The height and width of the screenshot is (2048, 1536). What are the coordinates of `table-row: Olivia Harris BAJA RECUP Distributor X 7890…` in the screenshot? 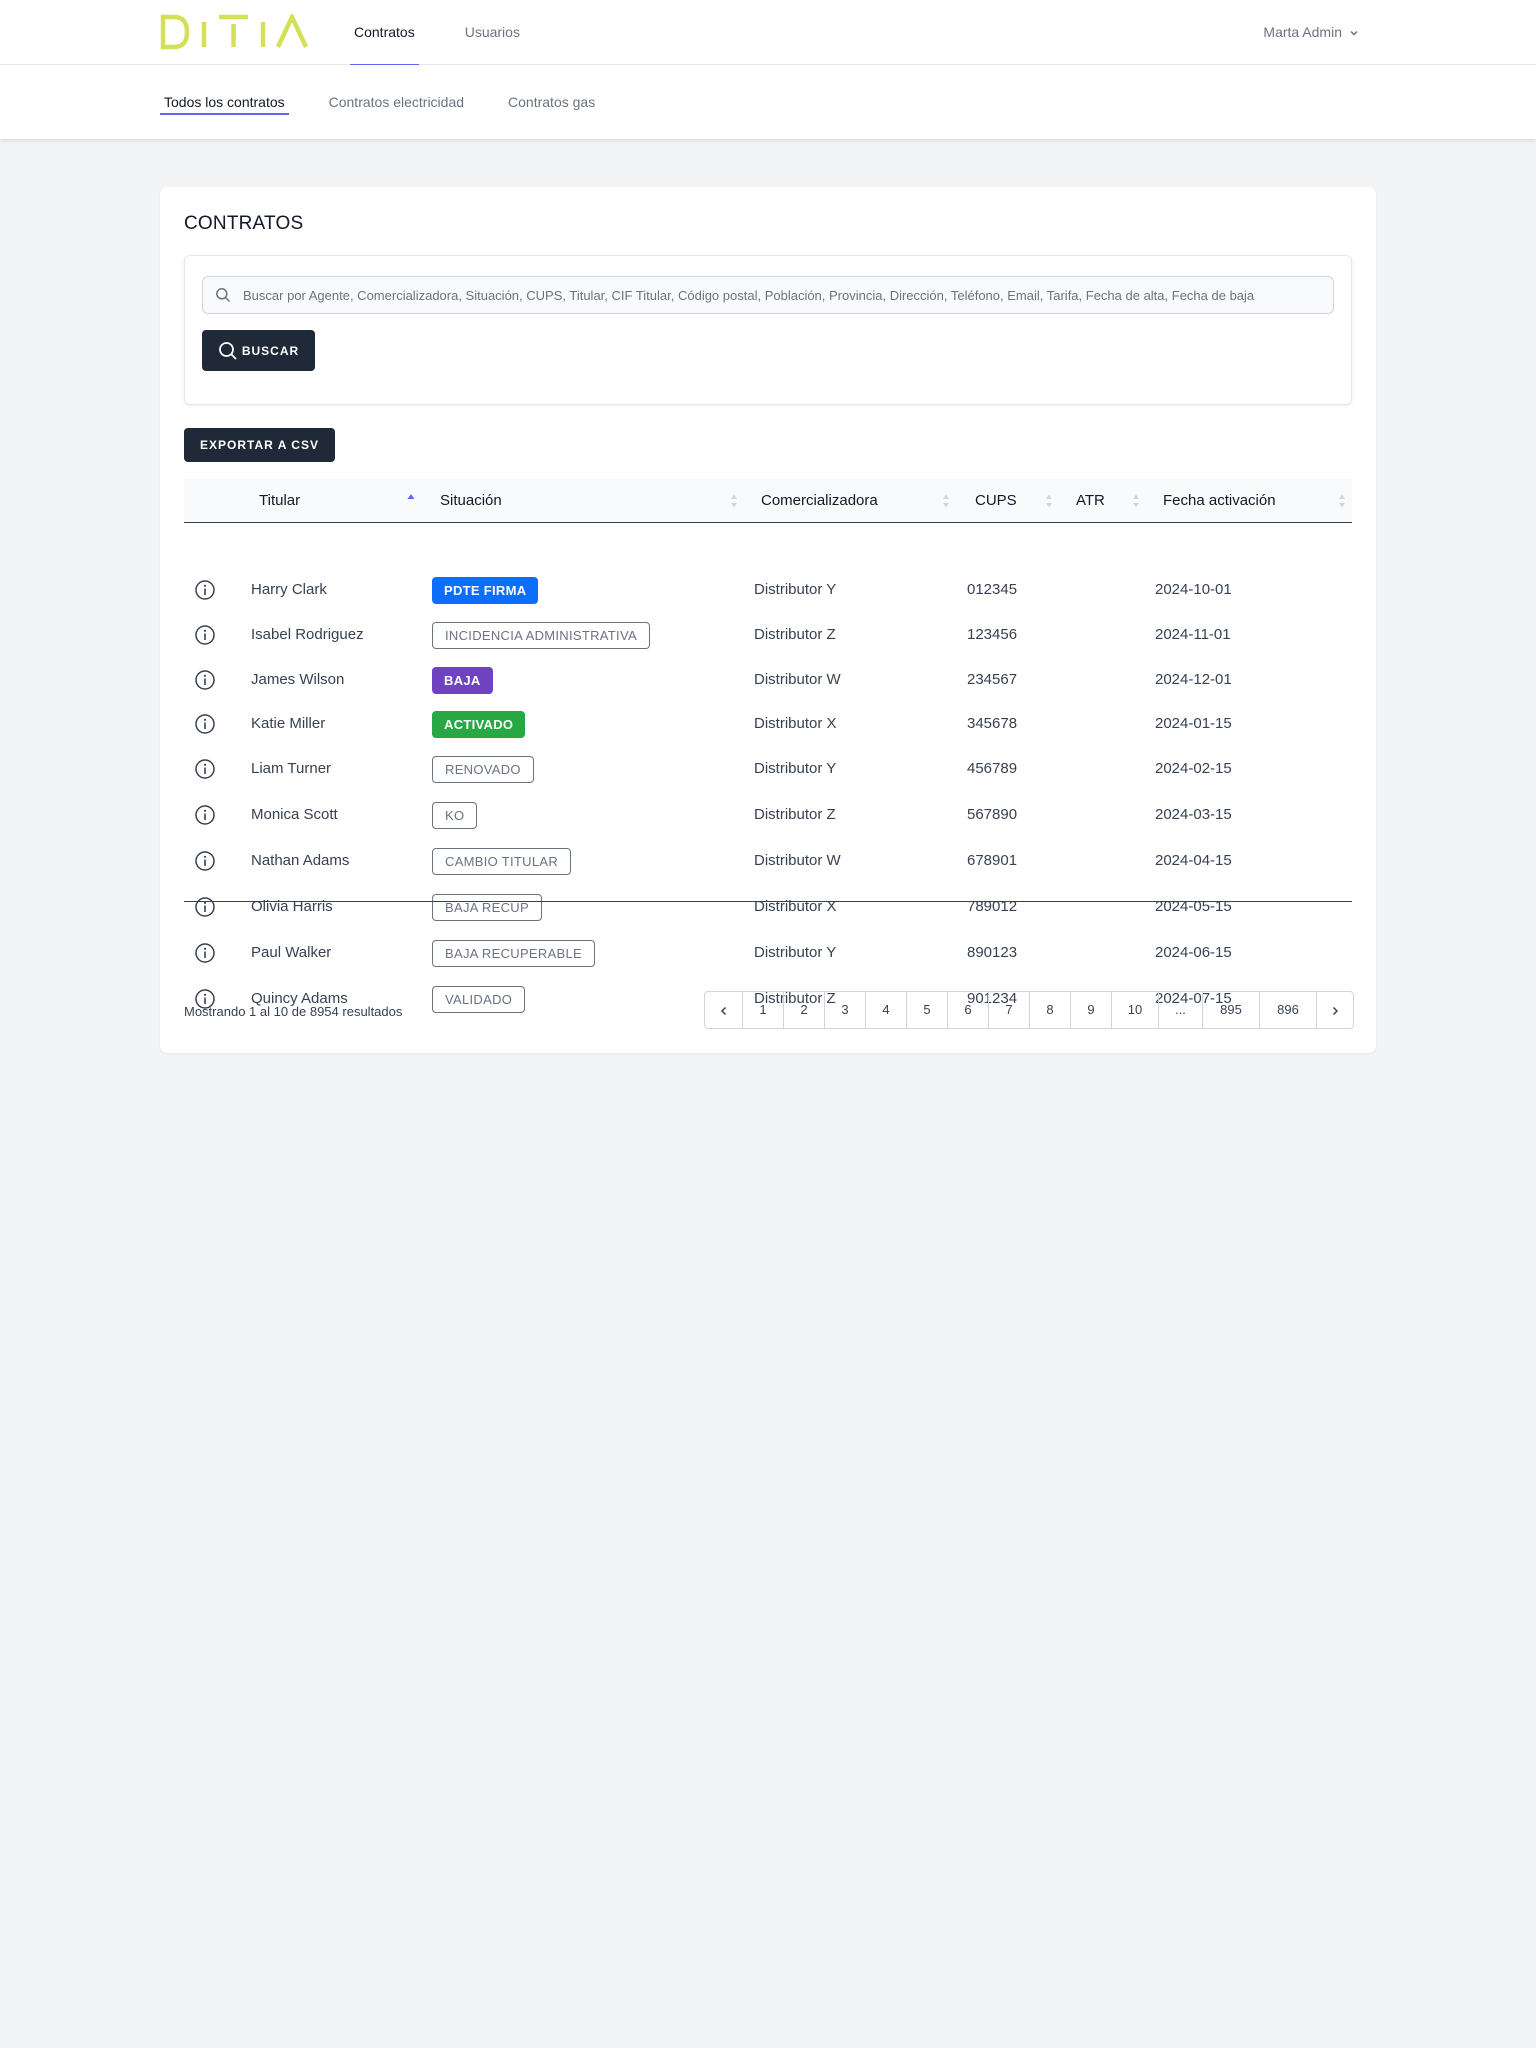 It's located at (768, 907).